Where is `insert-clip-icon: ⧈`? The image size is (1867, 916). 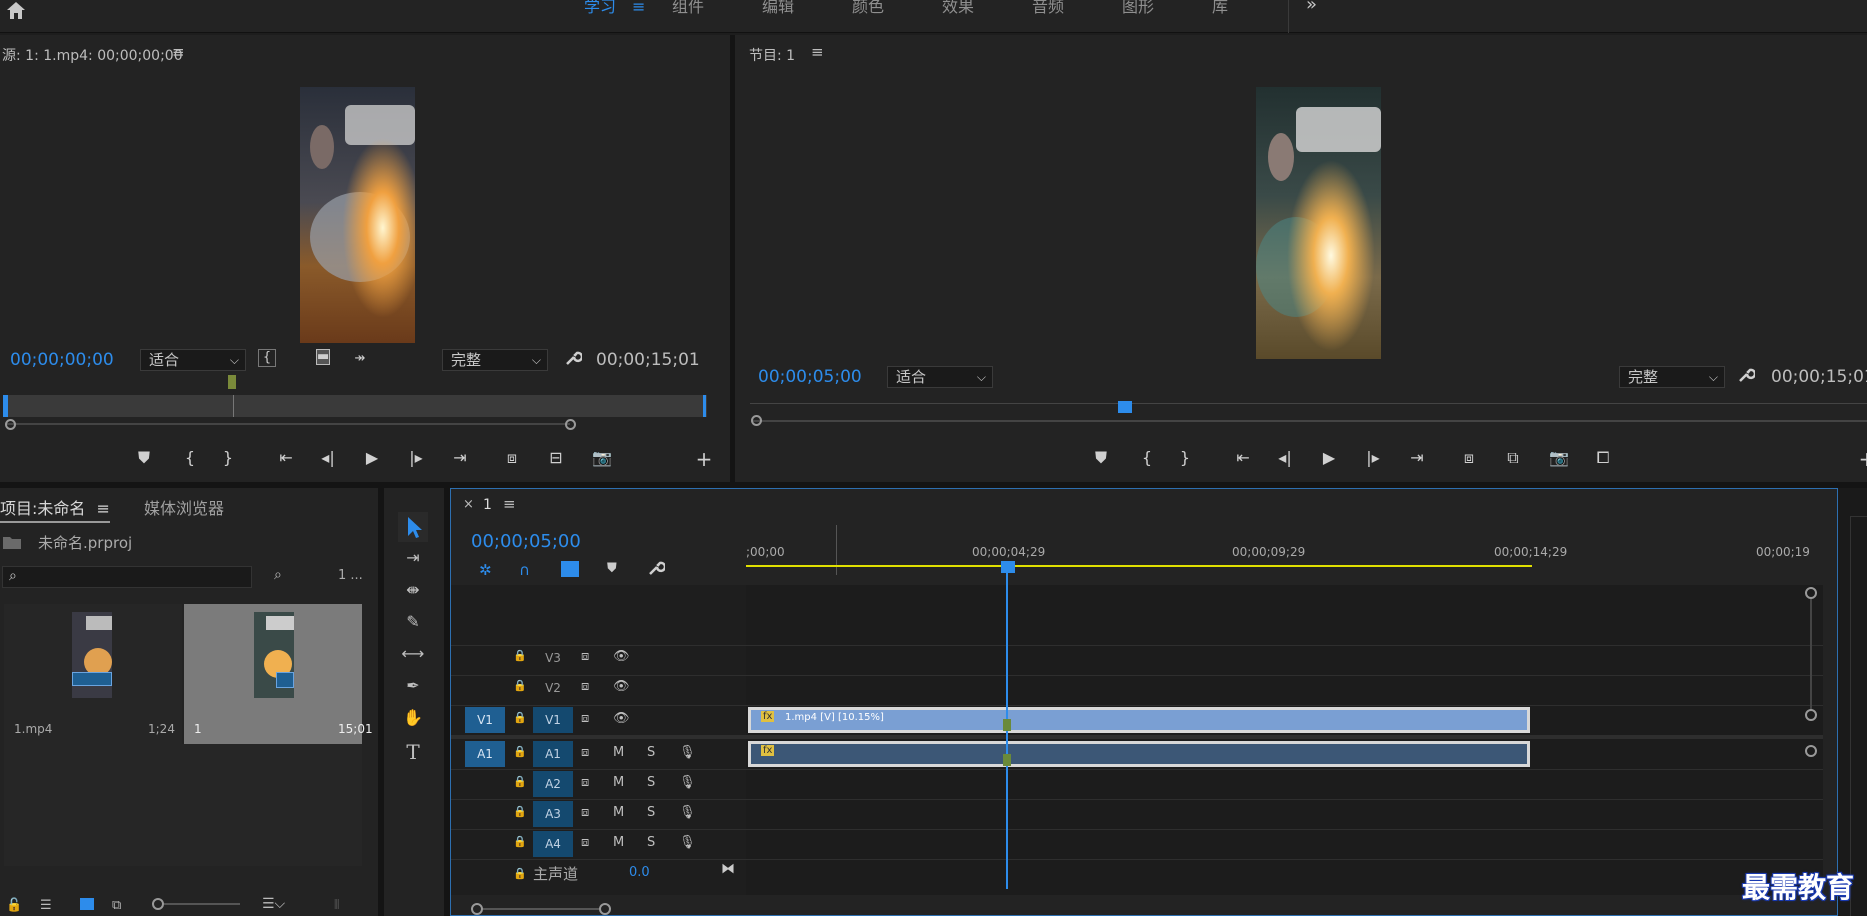 insert-clip-icon: ⧈ is located at coordinates (512, 458).